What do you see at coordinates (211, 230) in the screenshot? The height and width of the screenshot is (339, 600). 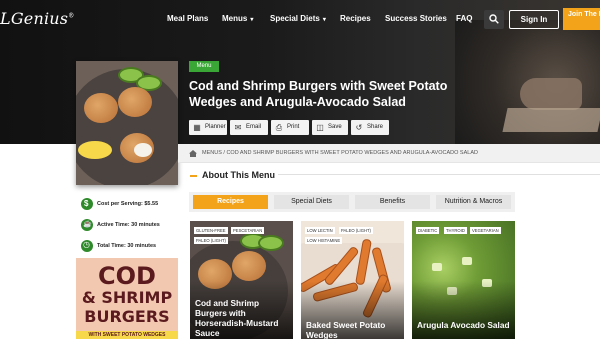 I see `diet-tag: GLUTEN-FREE` at bounding box center [211, 230].